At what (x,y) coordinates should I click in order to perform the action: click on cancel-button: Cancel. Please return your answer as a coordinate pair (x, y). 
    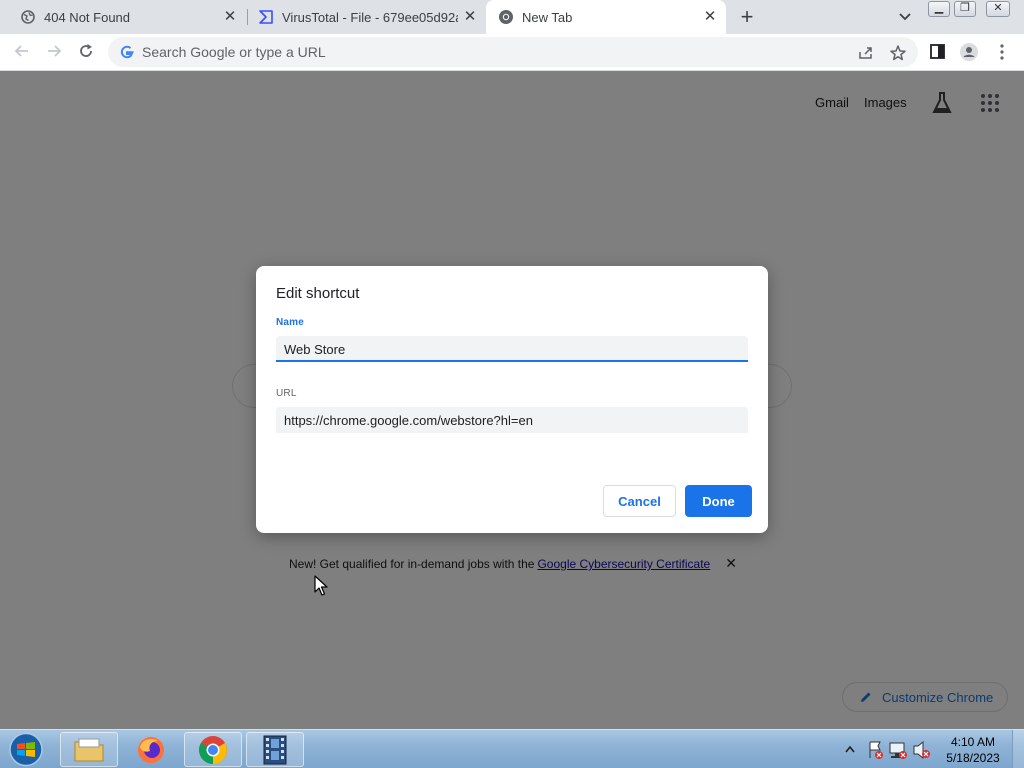
    Looking at the image, I should click on (639, 501).